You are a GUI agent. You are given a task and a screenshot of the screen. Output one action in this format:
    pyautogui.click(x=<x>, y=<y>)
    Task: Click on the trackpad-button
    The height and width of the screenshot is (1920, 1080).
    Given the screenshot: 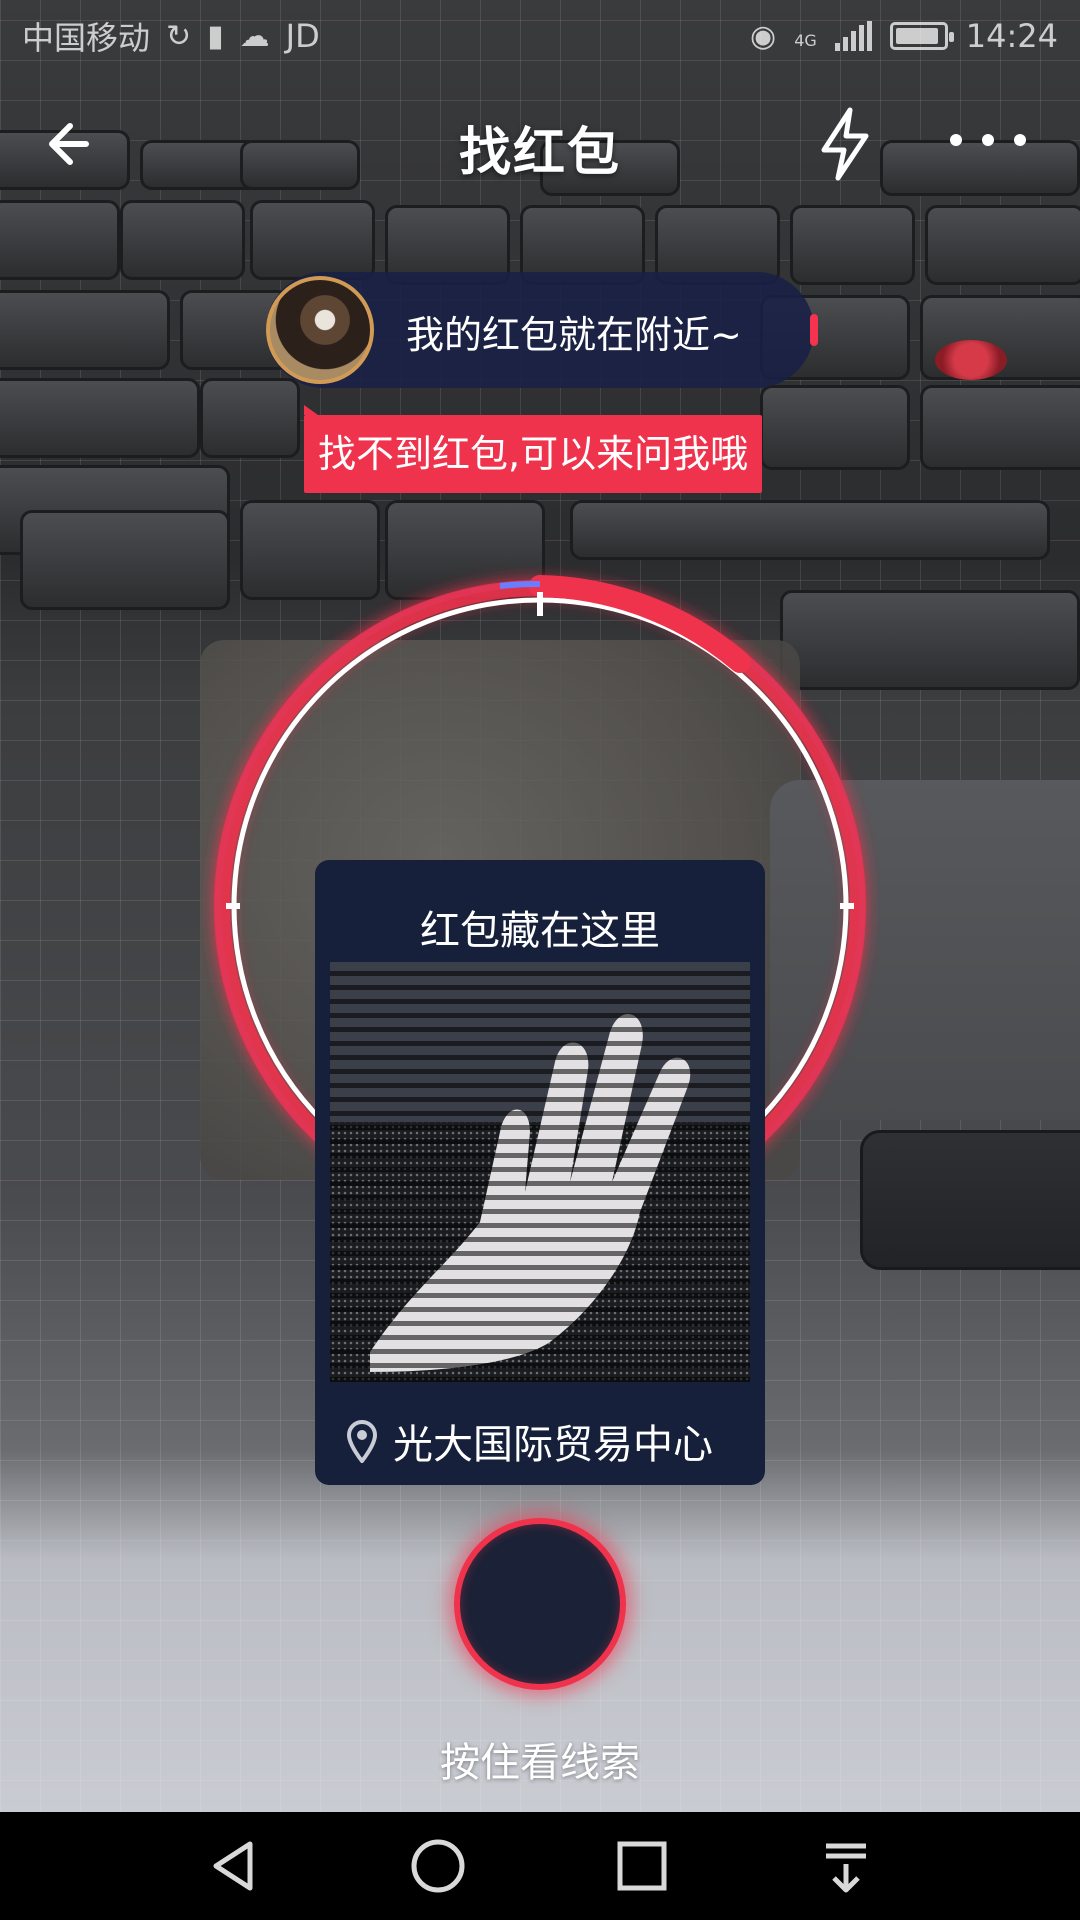 What is the action you would take?
    pyautogui.click(x=970, y=1200)
    